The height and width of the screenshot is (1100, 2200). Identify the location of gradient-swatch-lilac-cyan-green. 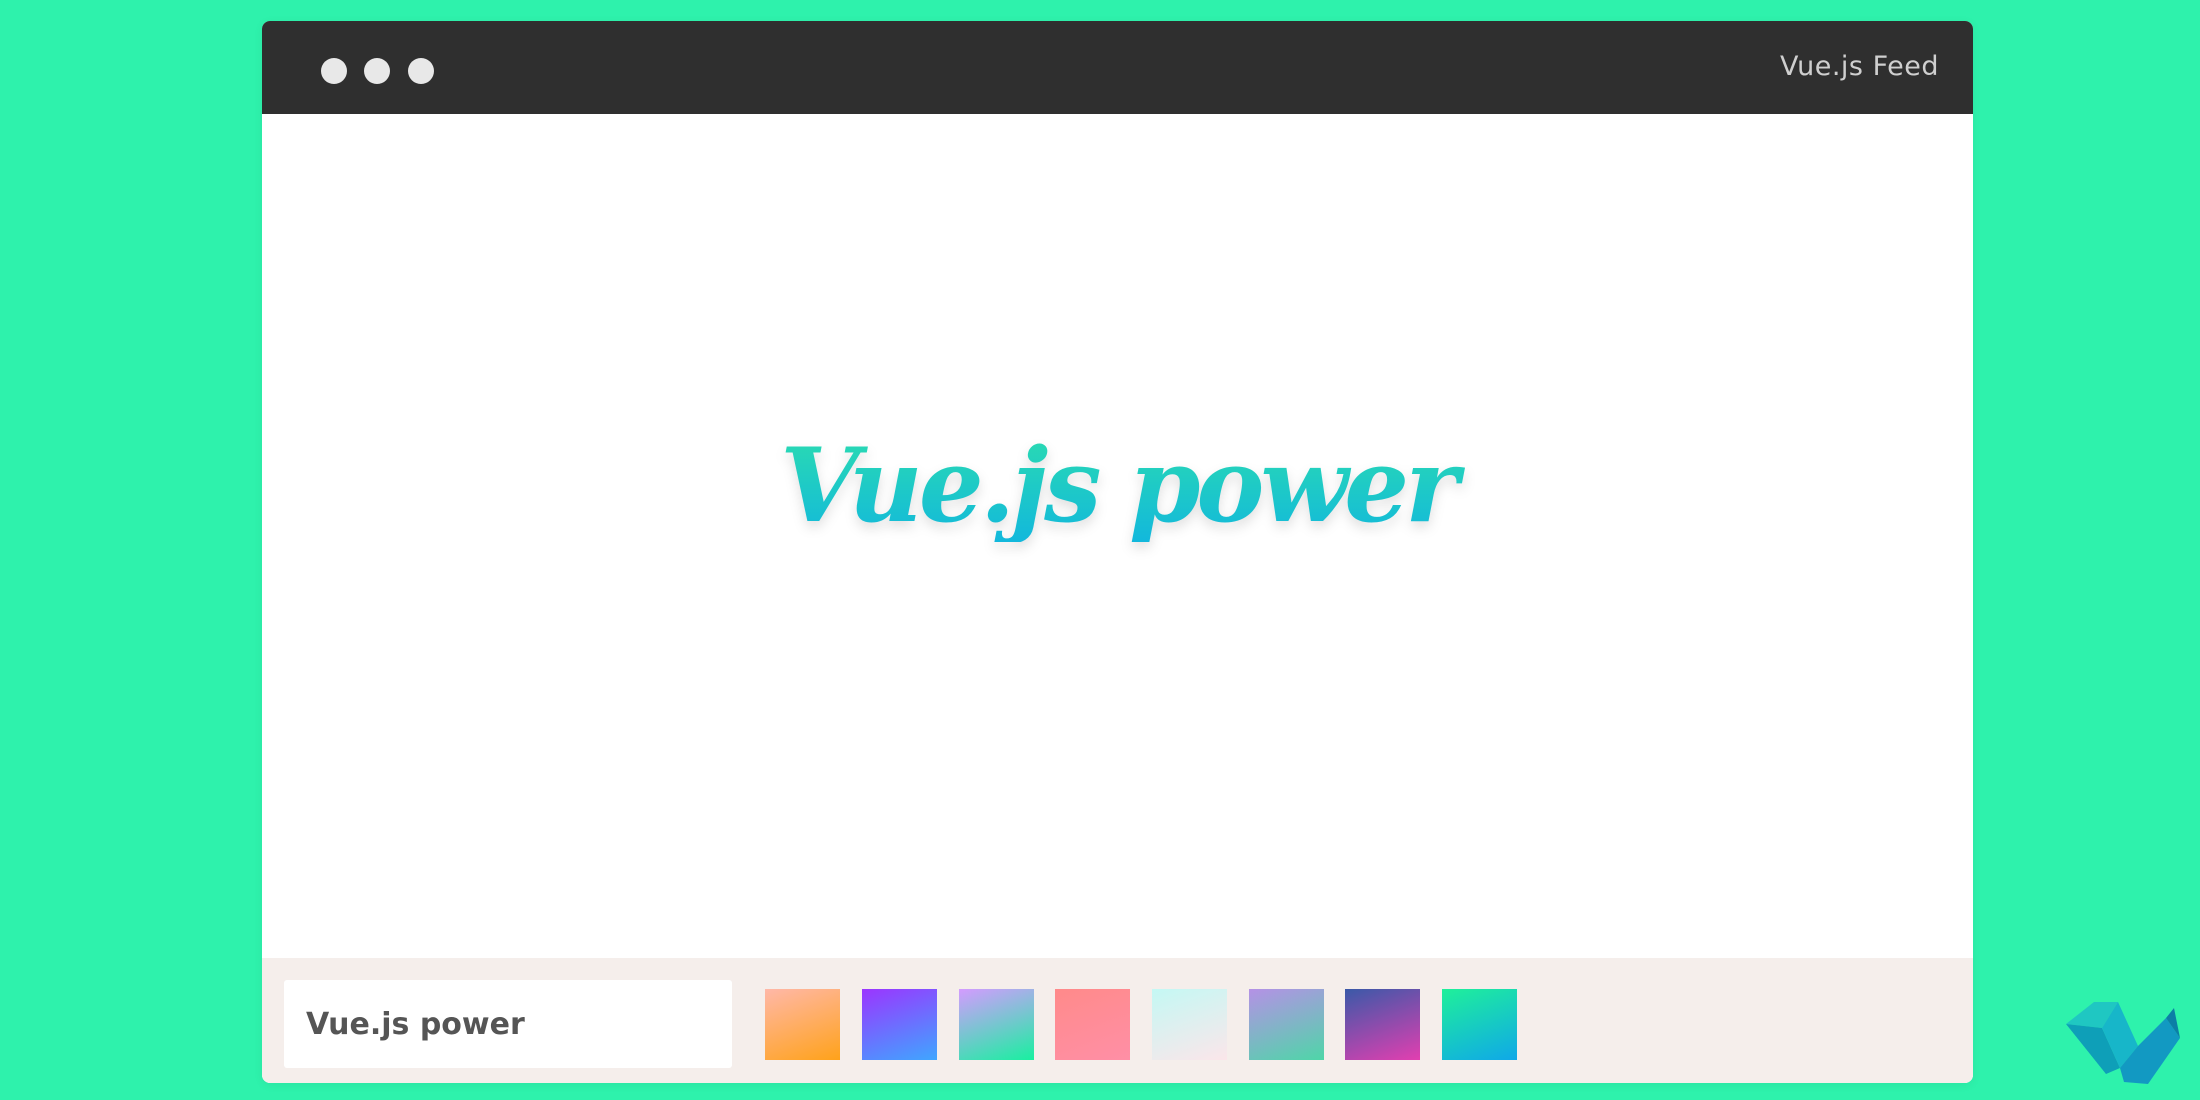
(996, 1024).